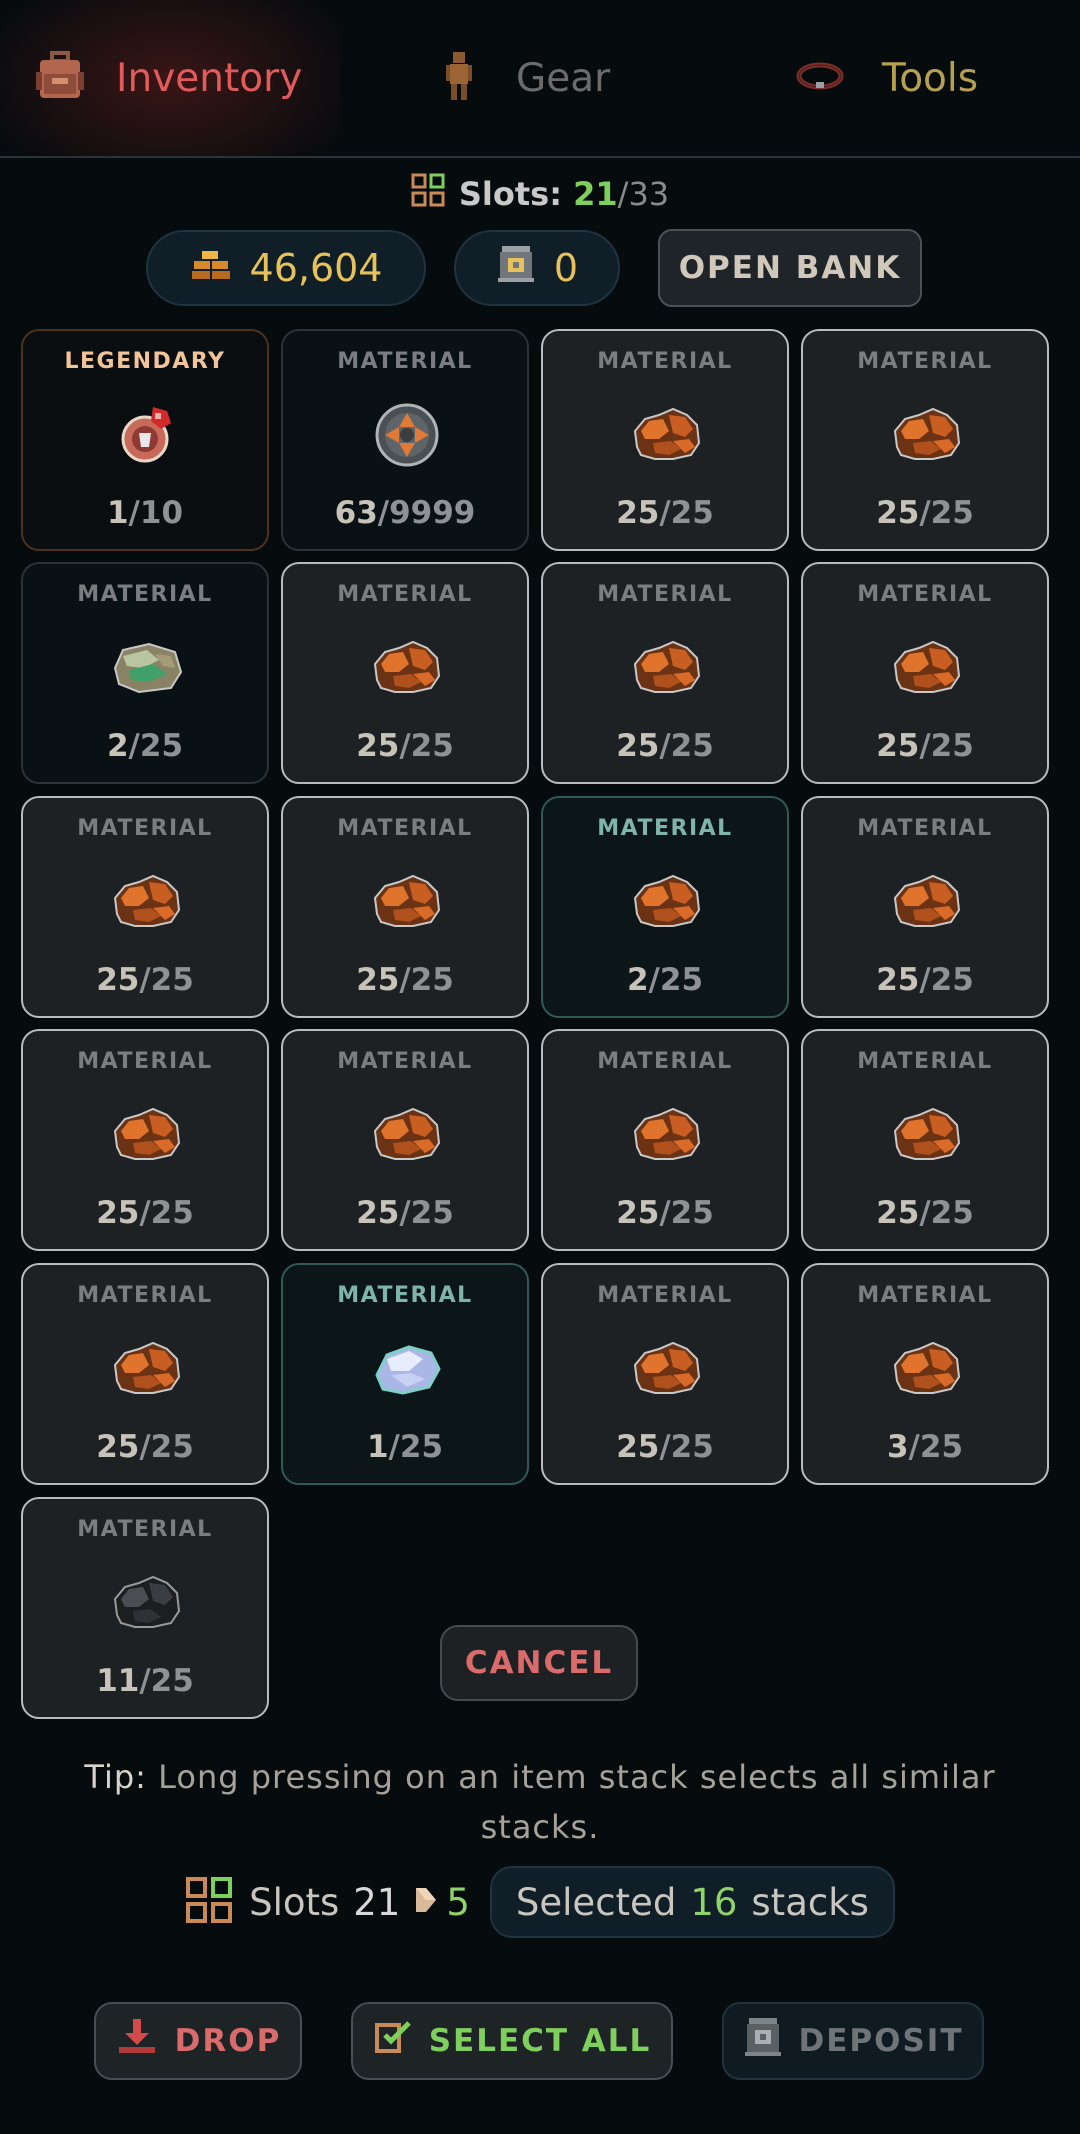 Image resolution: width=1080 pixels, height=2134 pixels. I want to click on inventory-slot: MATERIAL 63/9999, so click(405, 440).